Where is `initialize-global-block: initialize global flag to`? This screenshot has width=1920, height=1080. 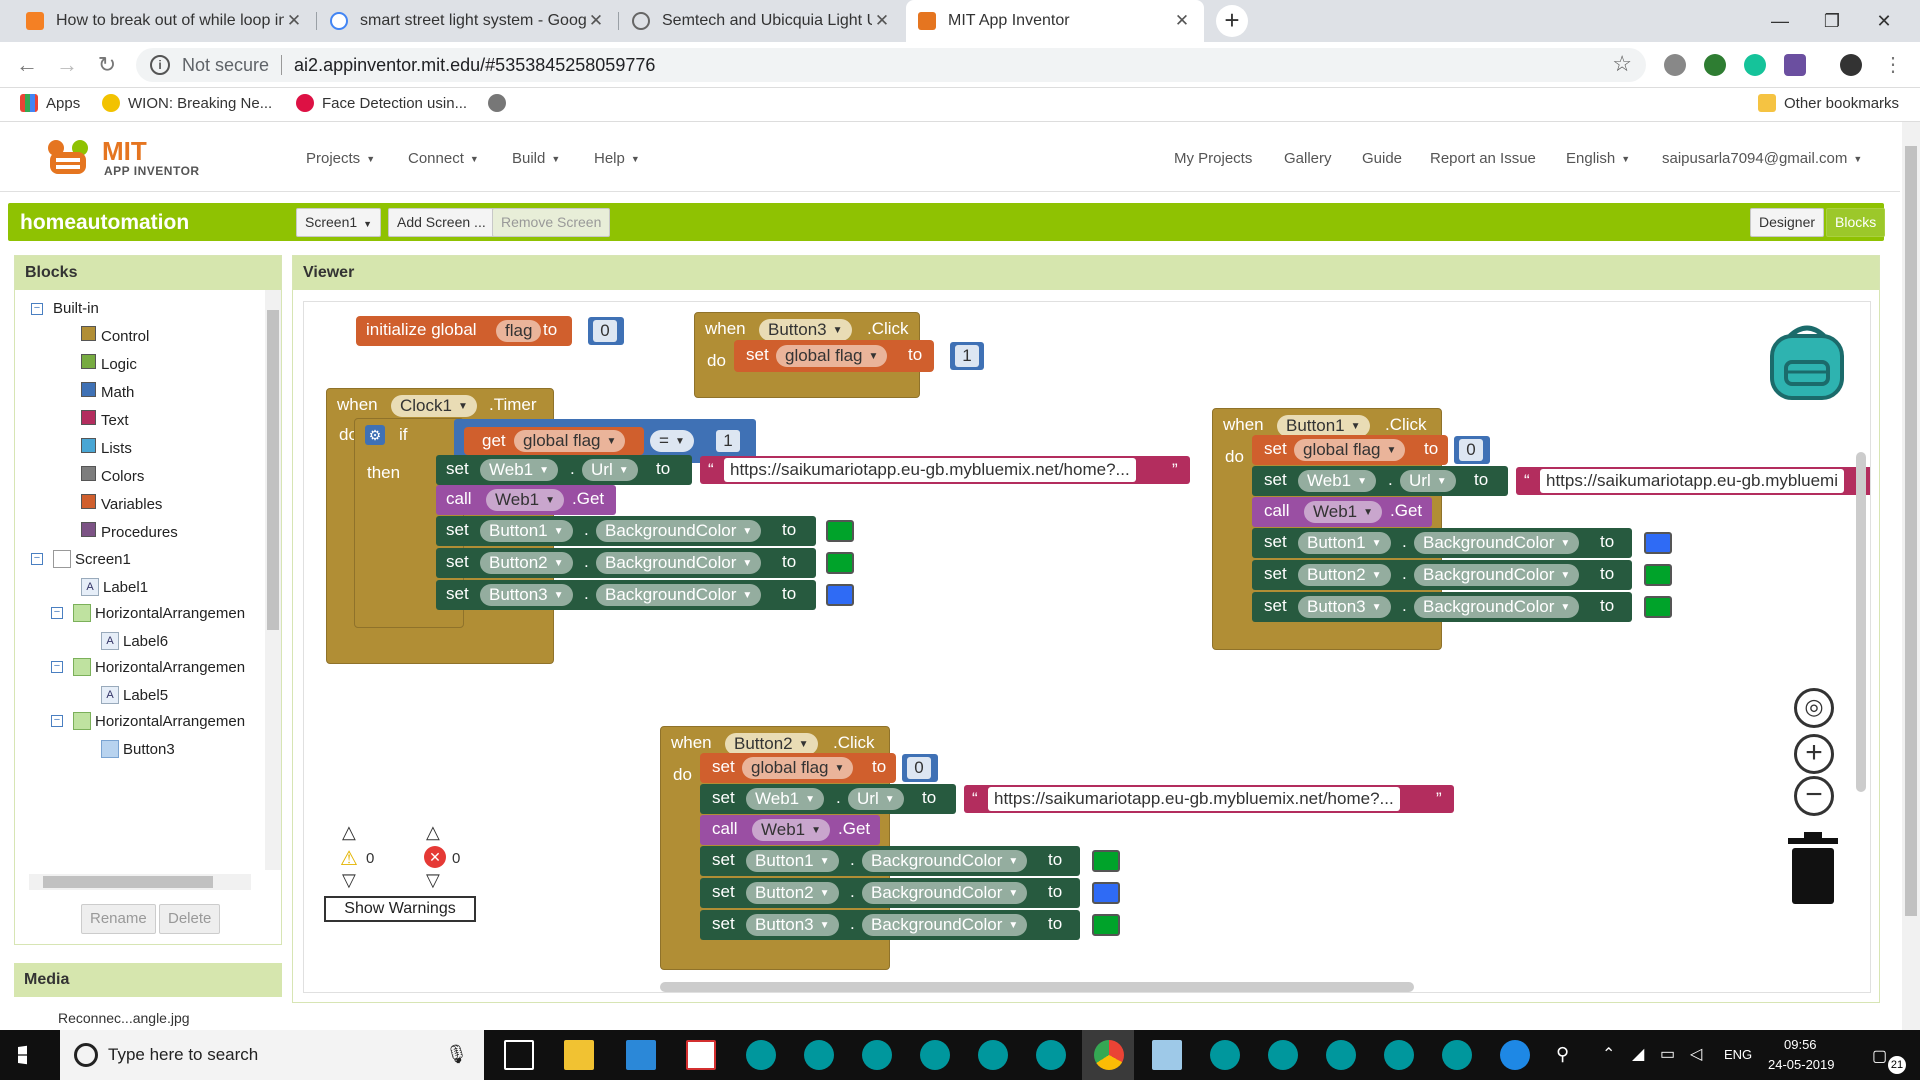
initialize-global-block: initialize global flag to is located at coordinates (464, 331).